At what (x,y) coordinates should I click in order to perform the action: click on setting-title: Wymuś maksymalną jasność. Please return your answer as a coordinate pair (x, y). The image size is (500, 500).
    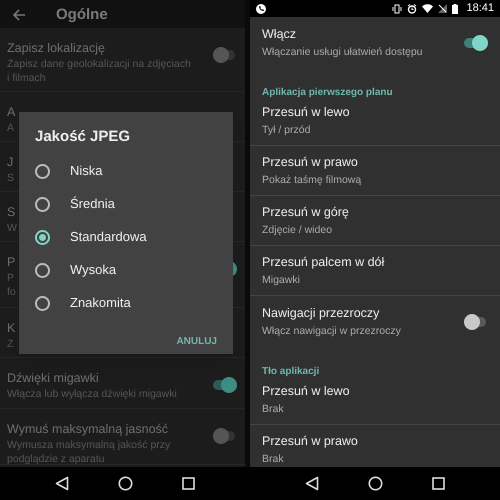
    Looking at the image, I should click on (88, 429).